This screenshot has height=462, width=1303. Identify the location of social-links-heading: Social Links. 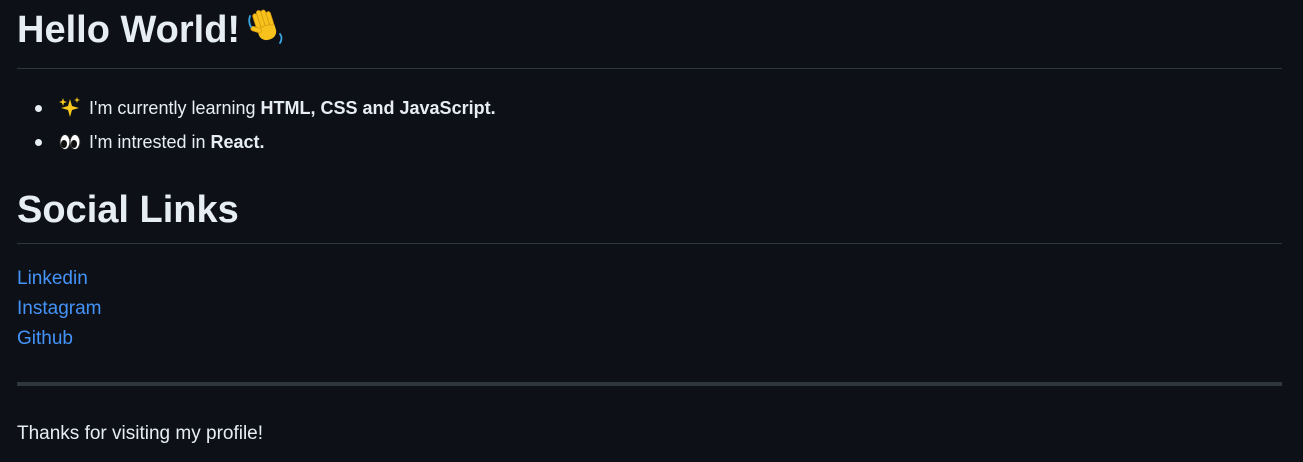
(649, 215).